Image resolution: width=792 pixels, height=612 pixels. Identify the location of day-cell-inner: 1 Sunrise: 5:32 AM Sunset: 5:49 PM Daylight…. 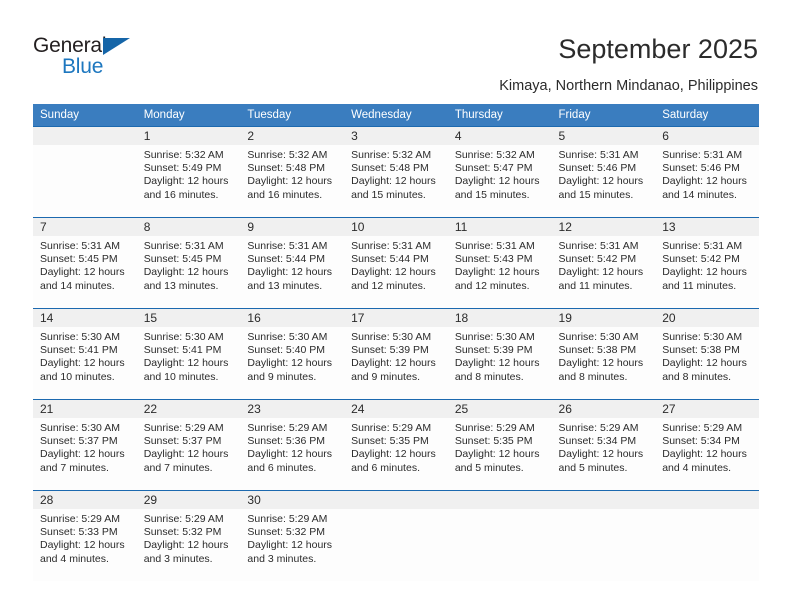
(188, 172).